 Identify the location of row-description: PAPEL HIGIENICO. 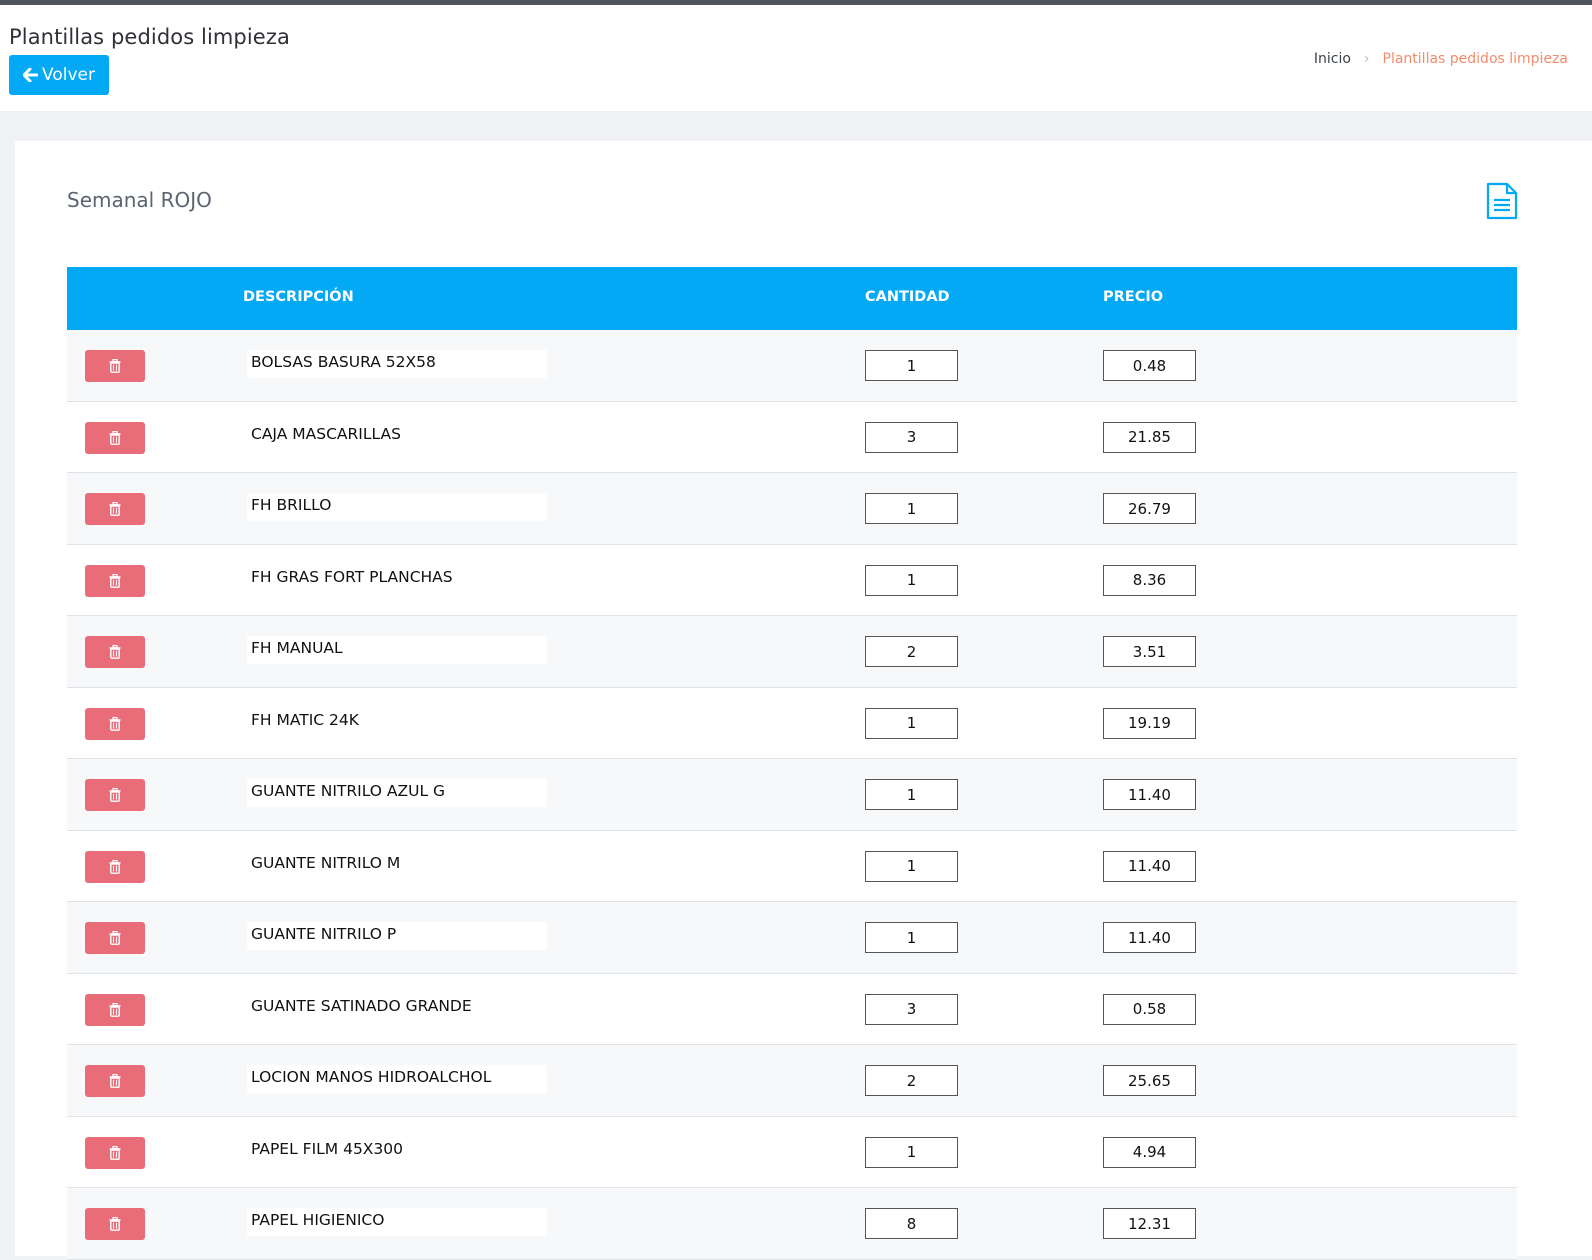
(397, 1222).